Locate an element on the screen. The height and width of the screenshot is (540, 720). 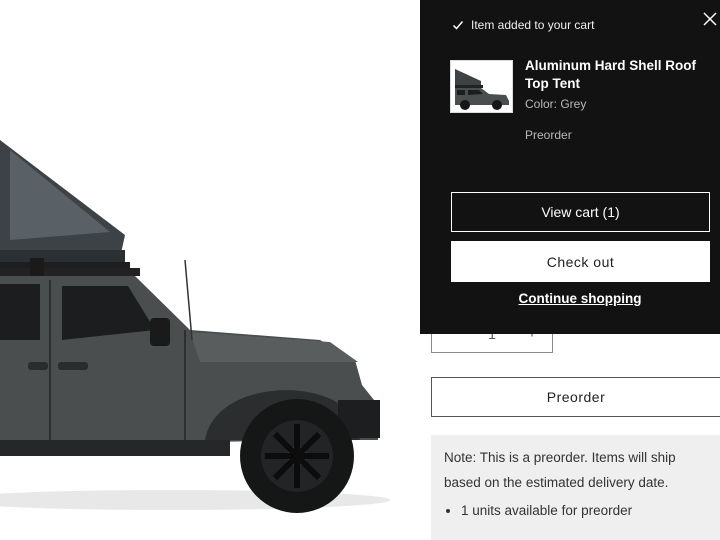
preorder-button: Preorder is located at coordinates (575, 397).